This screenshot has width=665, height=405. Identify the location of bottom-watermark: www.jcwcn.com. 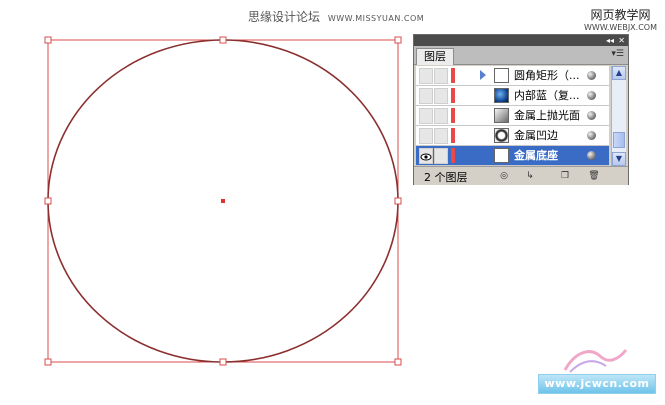
(597, 384).